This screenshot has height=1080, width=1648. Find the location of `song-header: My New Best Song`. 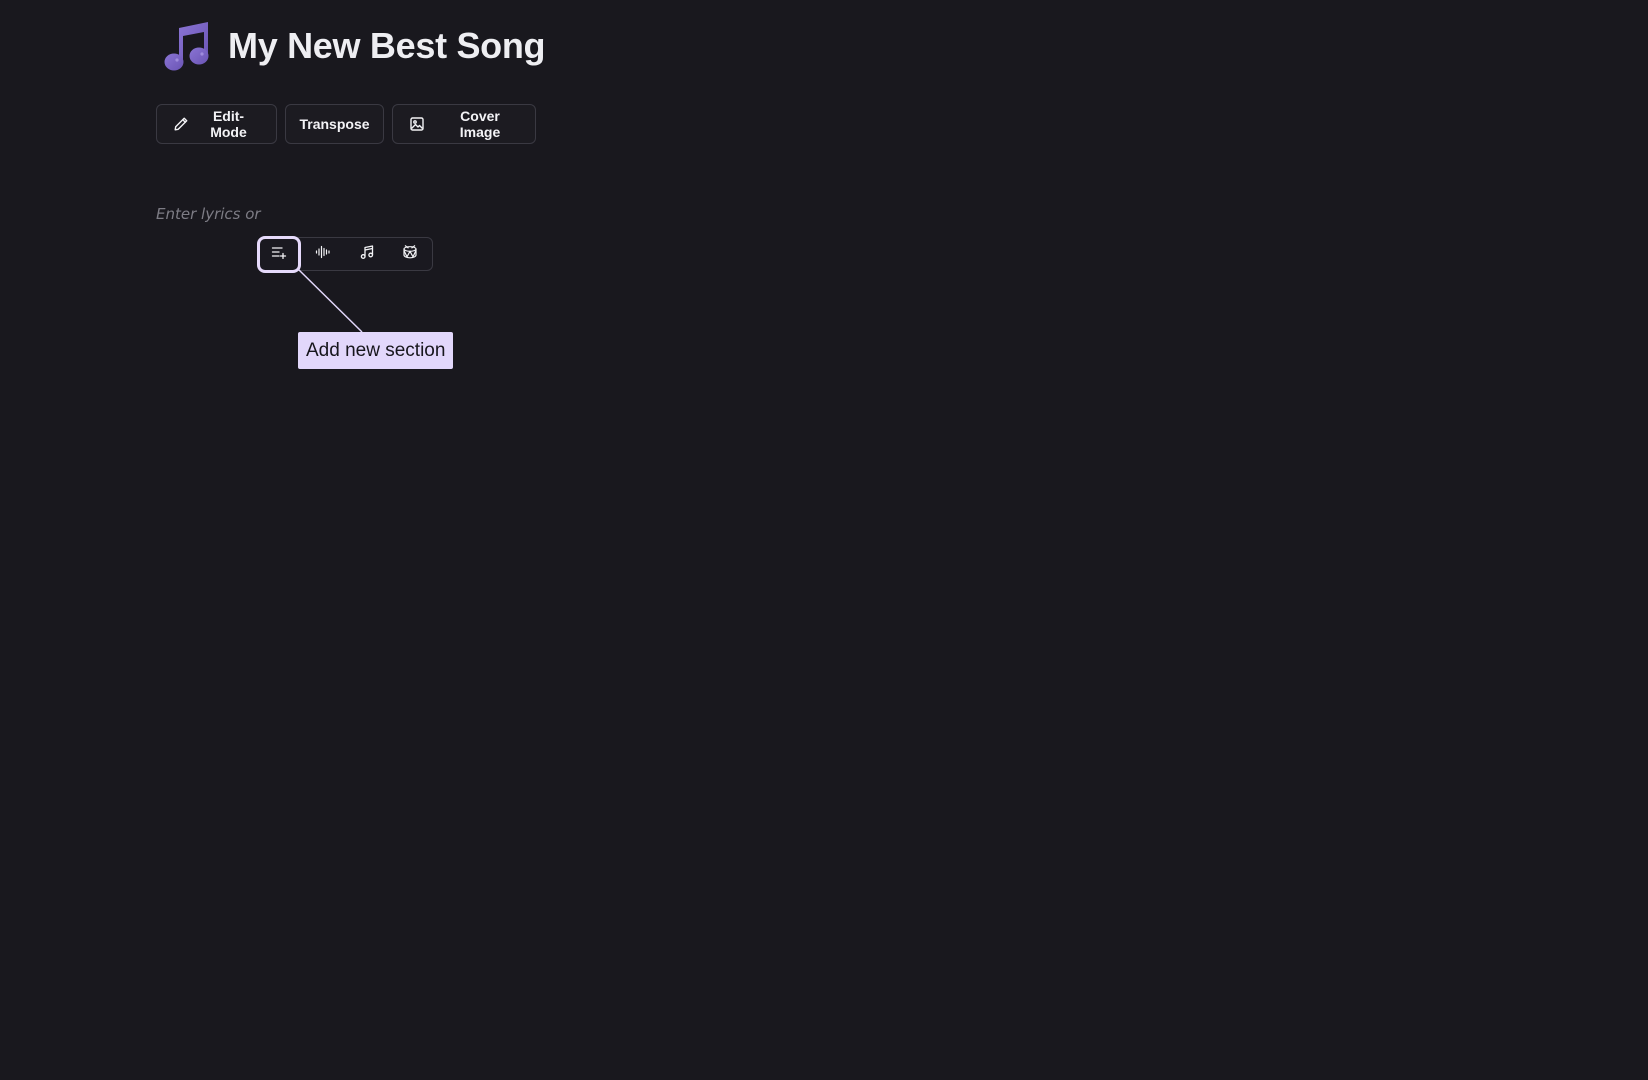

song-header: My New Best Song is located at coordinates (353, 46).